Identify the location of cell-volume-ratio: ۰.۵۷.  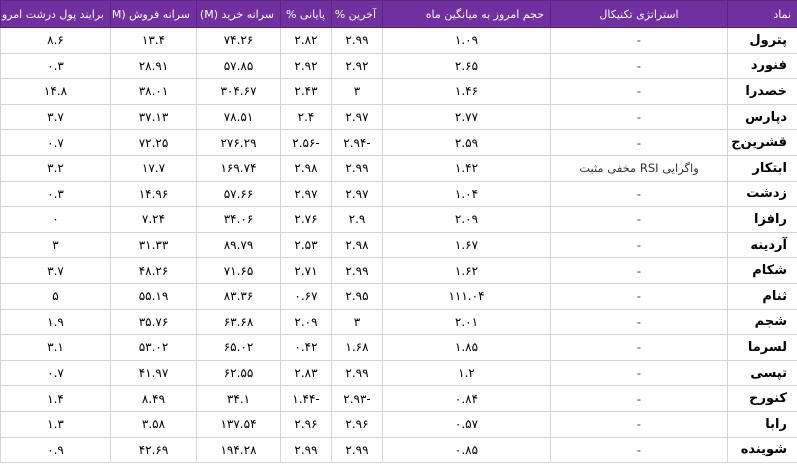
(466, 424).